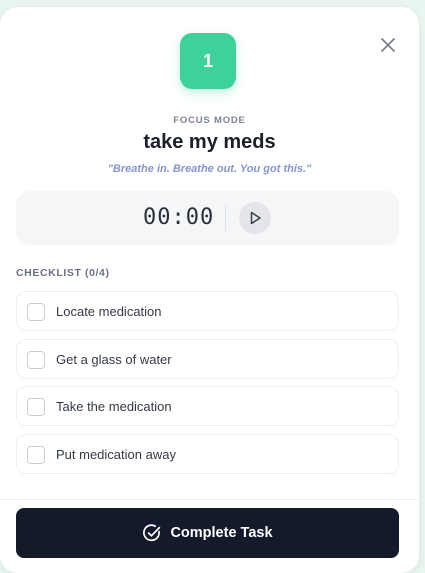 Image resolution: width=425 pixels, height=573 pixels. What do you see at coordinates (207, 359) in the screenshot?
I see `checklist-item: Get a glass of water` at bounding box center [207, 359].